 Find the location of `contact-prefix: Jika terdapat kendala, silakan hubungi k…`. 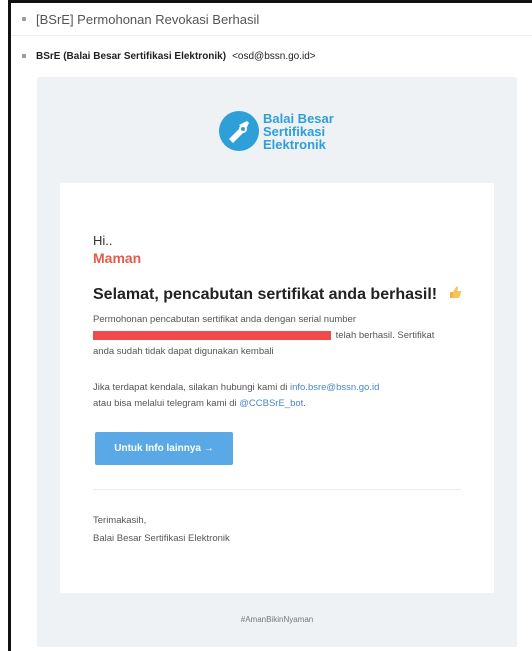

contact-prefix: Jika terdapat kendala, silakan hubungi k… is located at coordinates (190, 387).